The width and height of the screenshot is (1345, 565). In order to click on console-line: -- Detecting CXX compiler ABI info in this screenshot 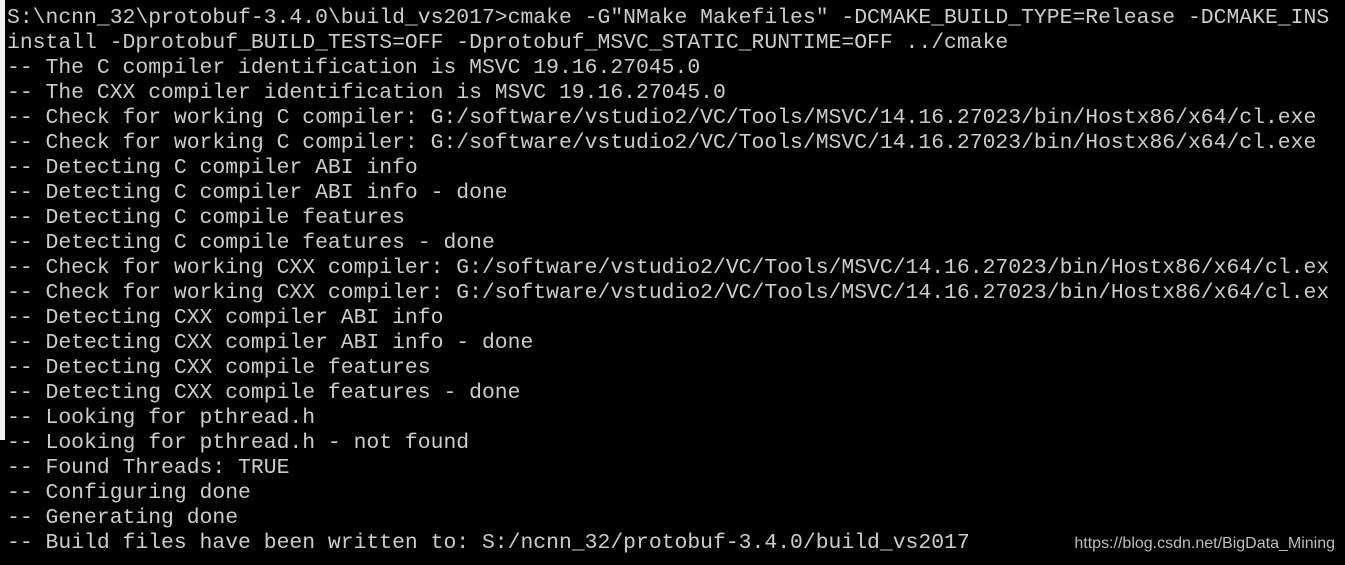, I will do `click(225, 318)`.